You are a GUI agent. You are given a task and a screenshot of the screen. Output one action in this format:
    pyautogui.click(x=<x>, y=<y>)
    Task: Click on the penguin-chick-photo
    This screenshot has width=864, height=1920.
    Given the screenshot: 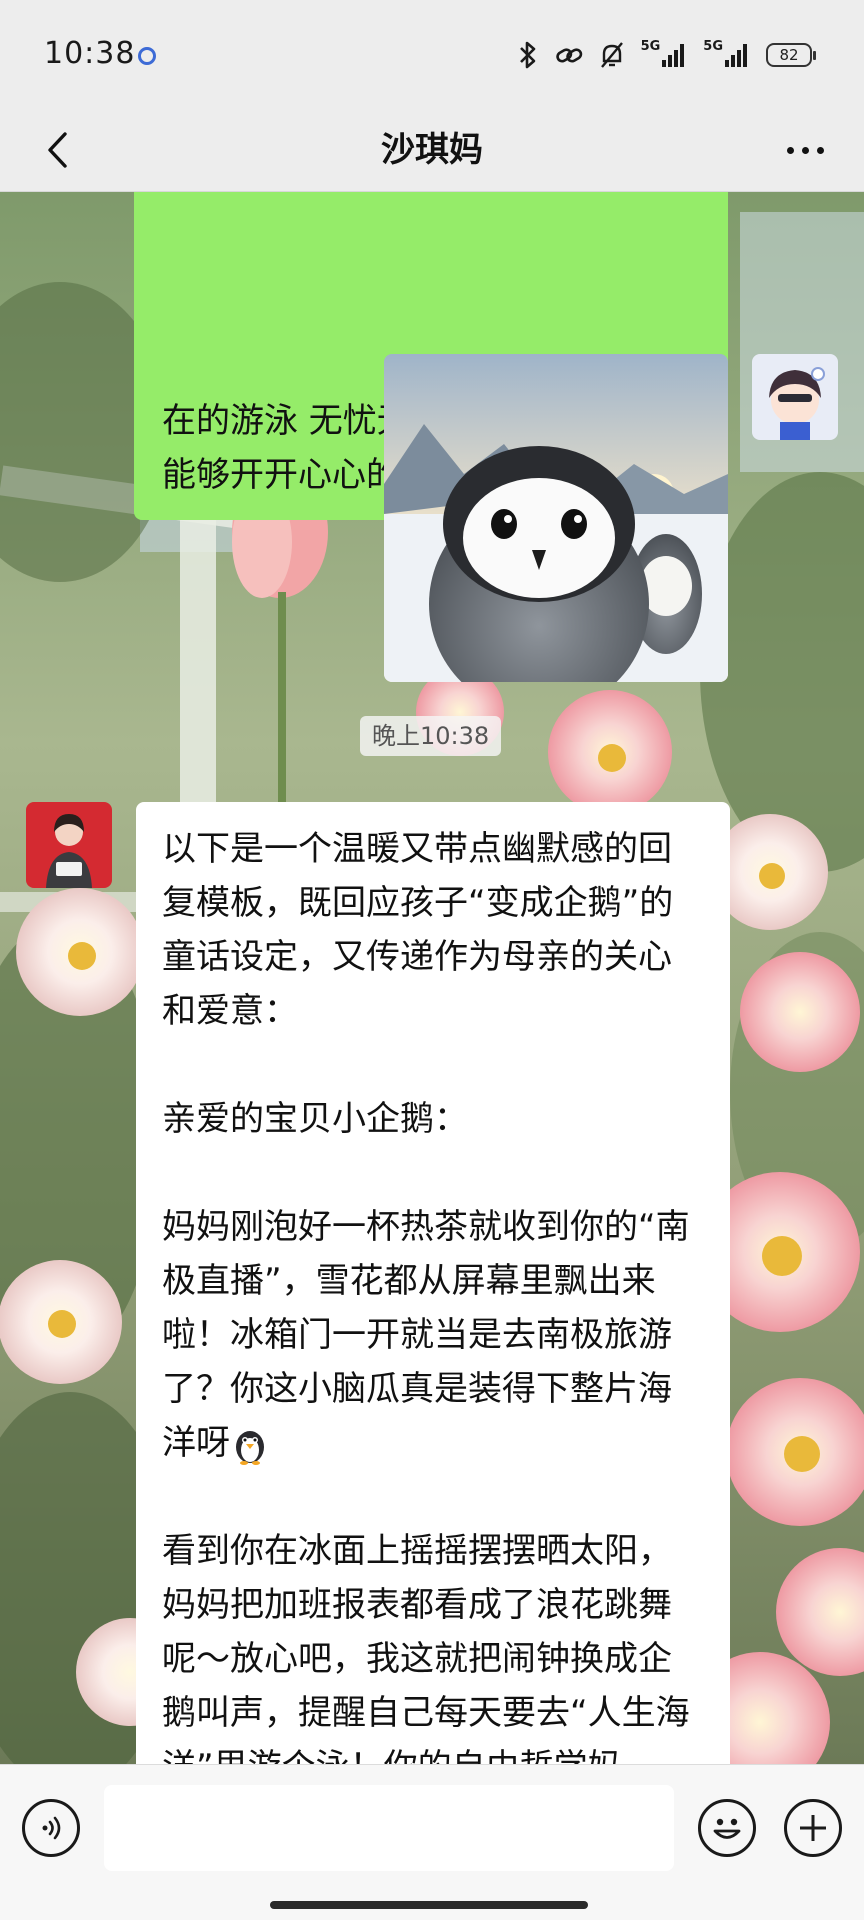 What is the action you would take?
    pyautogui.click(x=556, y=518)
    